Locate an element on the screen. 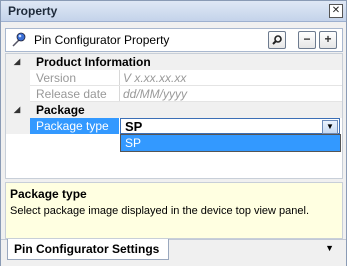 The image size is (347, 266). description-title: Package type is located at coordinates (48, 194).